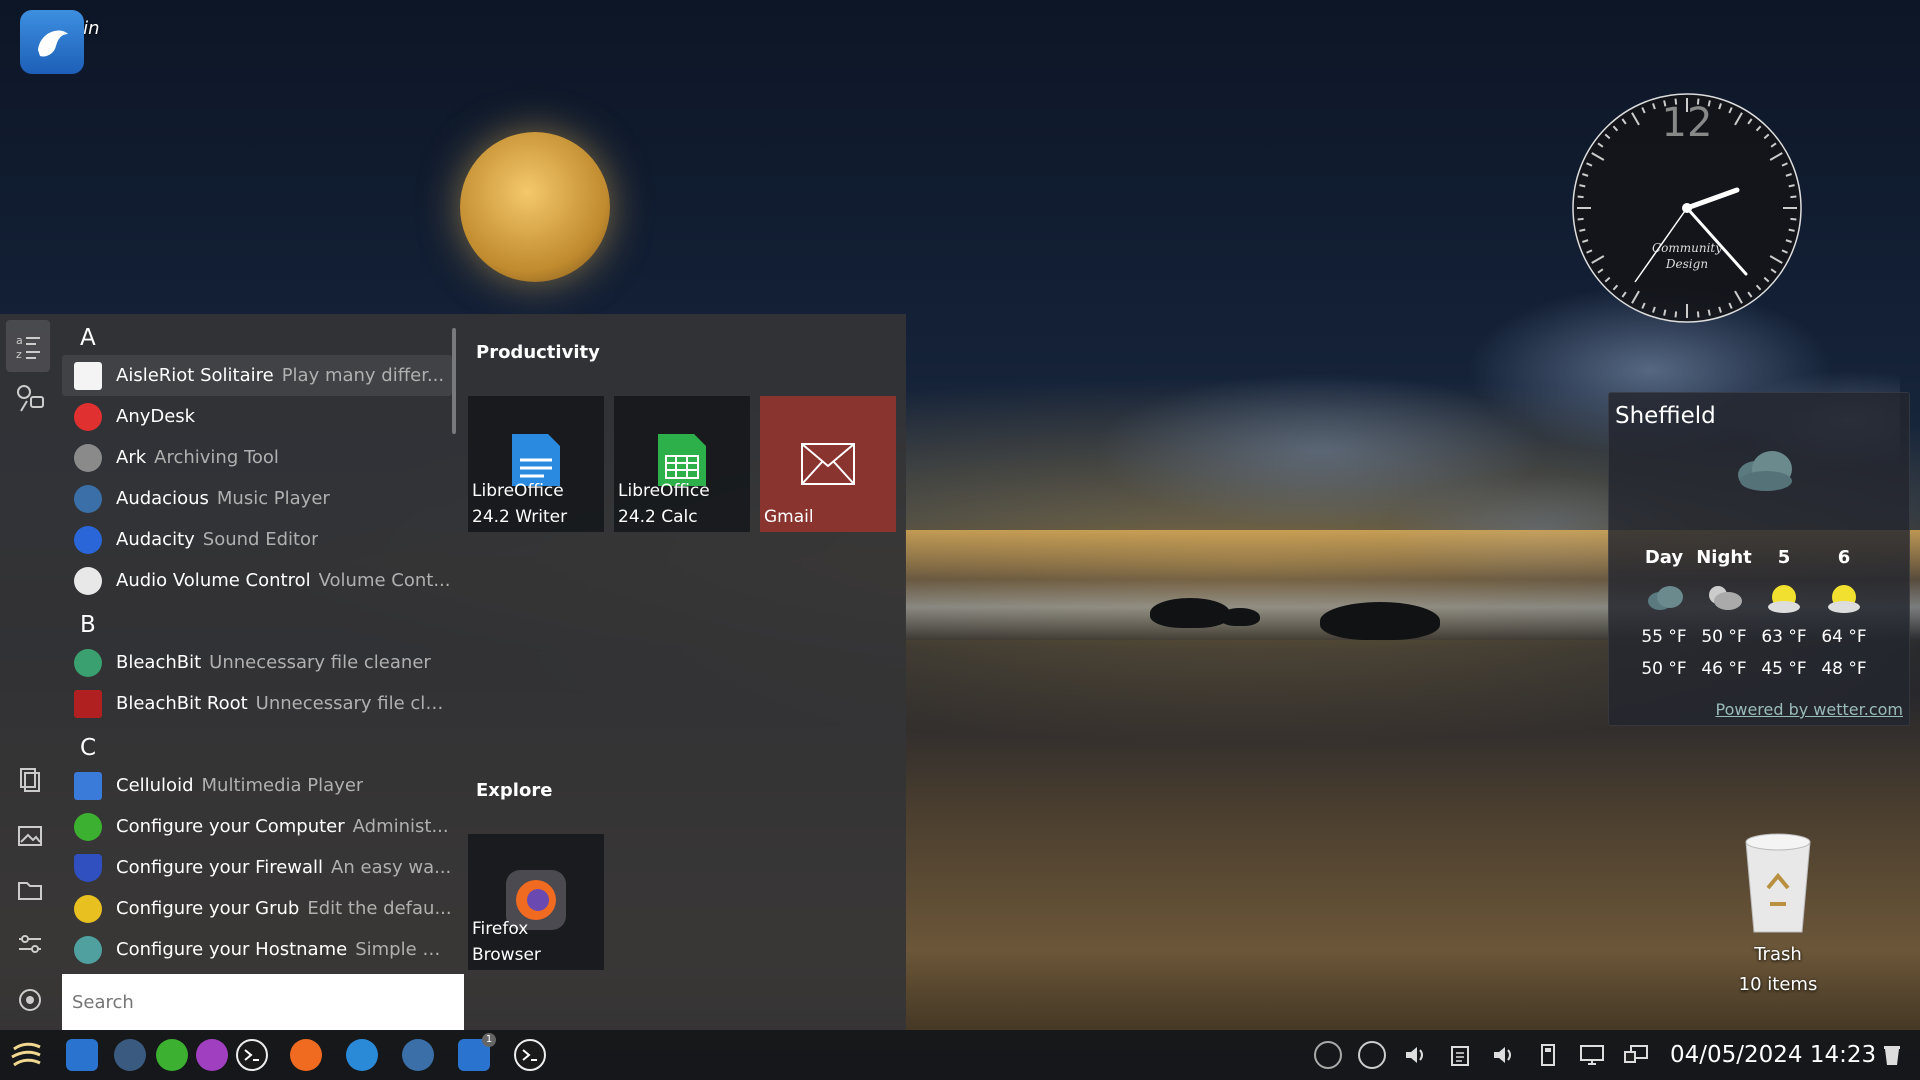 The width and height of the screenshot is (1920, 1080). What do you see at coordinates (30, 944) in the screenshot?
I see `settings-sliders-icon` at bounding box center [30, 944].